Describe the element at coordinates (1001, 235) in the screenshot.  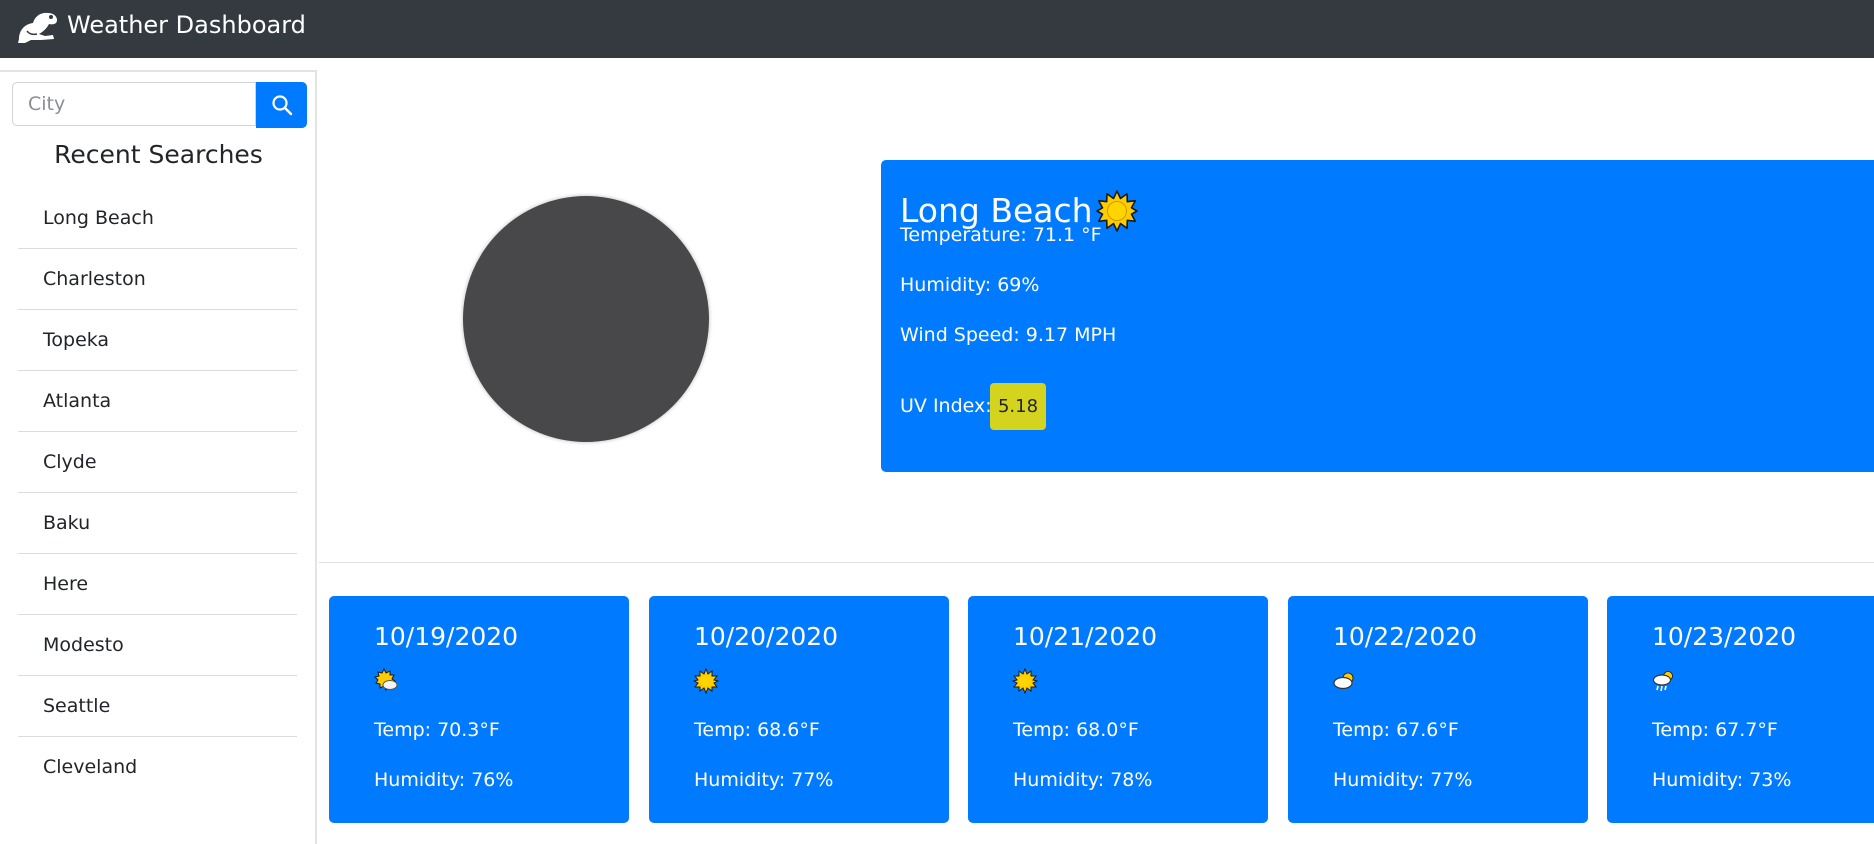
I see `current-temperature: Temperature: 71.1 °F` at that location.